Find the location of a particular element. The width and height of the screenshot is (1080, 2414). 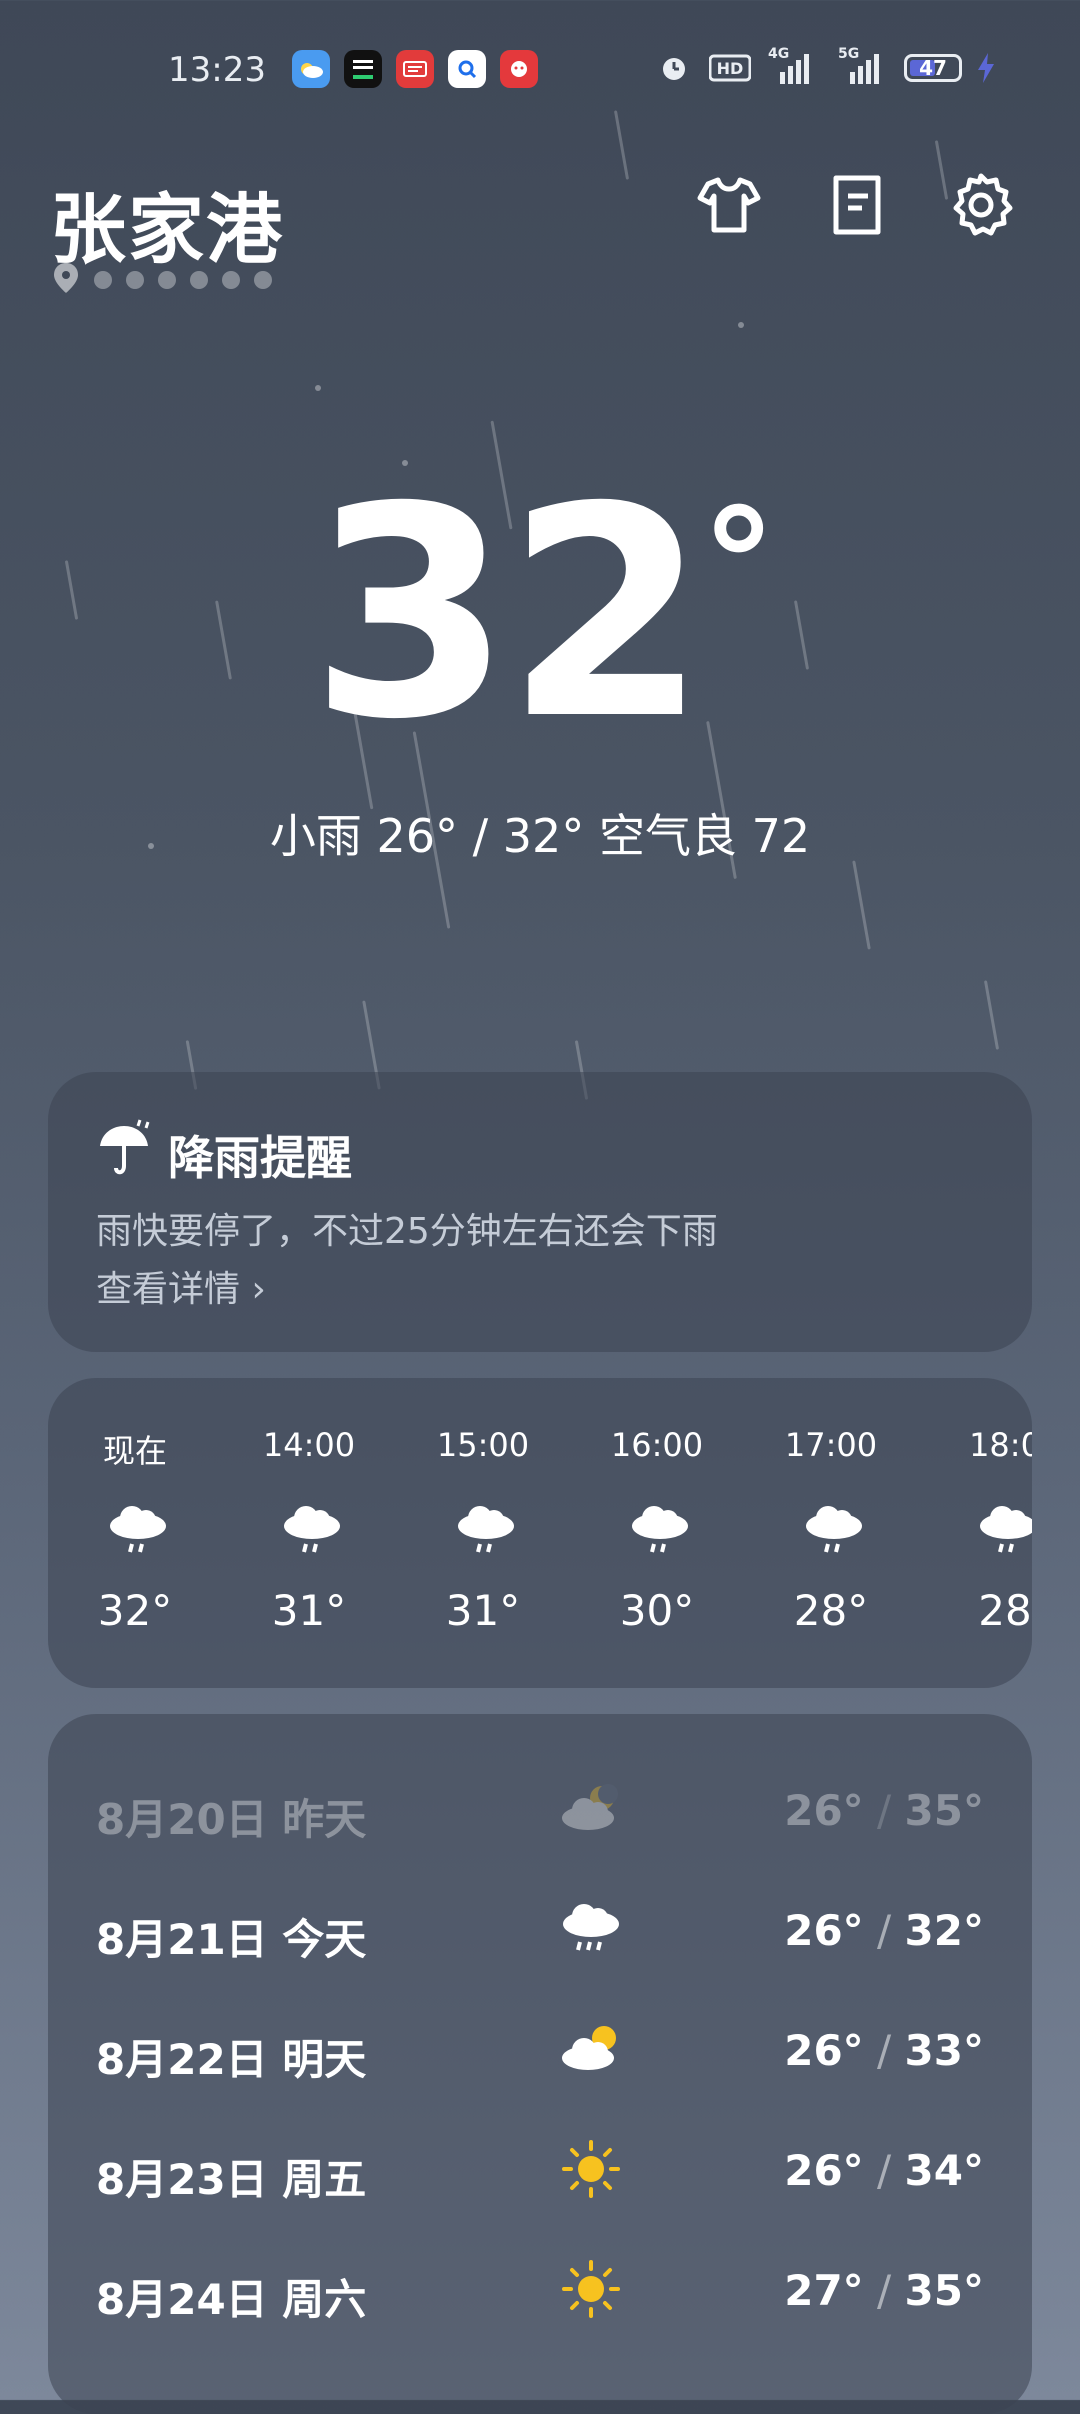

daily-temp-range: 26° / 33° is located at coordinates (884, 2050).